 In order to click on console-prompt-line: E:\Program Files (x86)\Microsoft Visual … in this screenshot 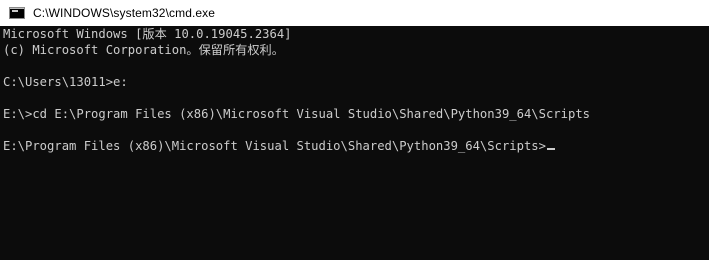, I will do `click(356, 146)`.